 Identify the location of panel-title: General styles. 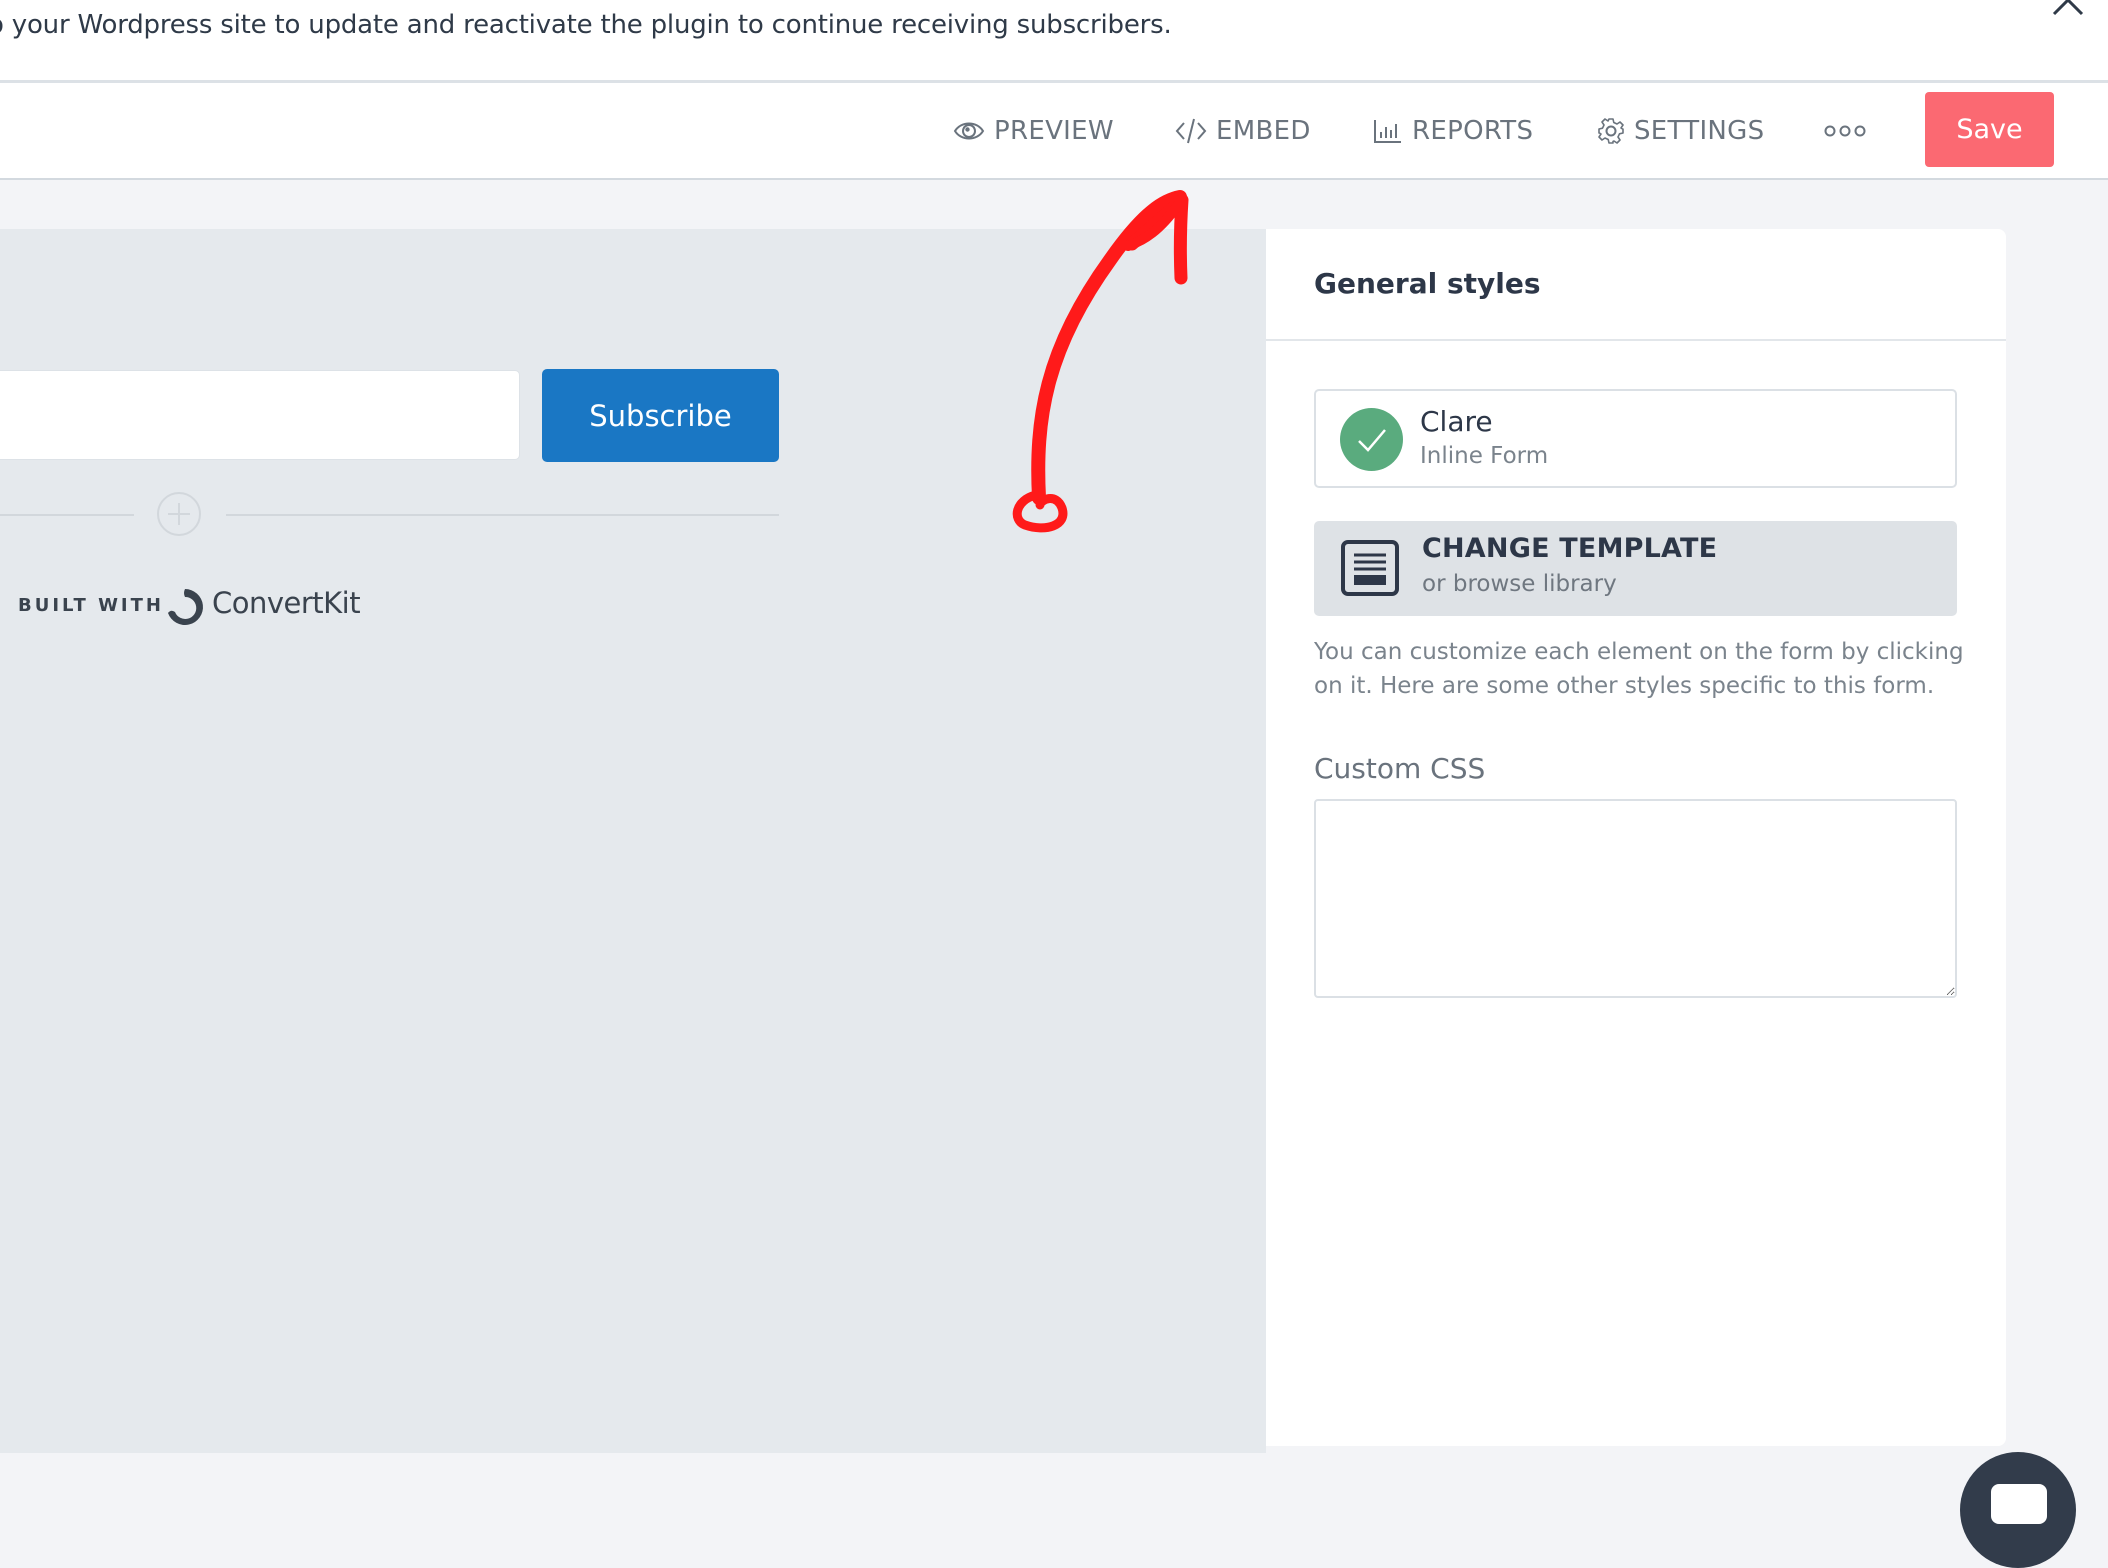
(1427, 283).